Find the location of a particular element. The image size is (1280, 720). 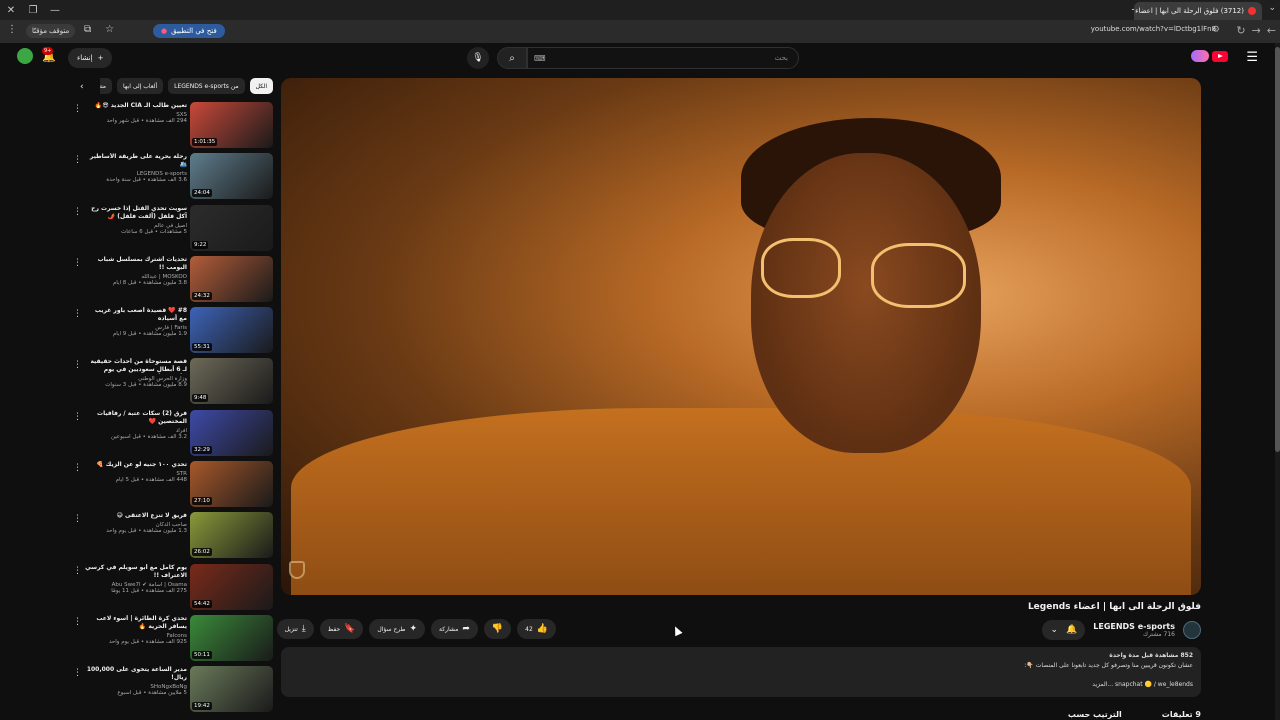

bookmark-star-icon: ☆ is located at coordinates (109, 29).